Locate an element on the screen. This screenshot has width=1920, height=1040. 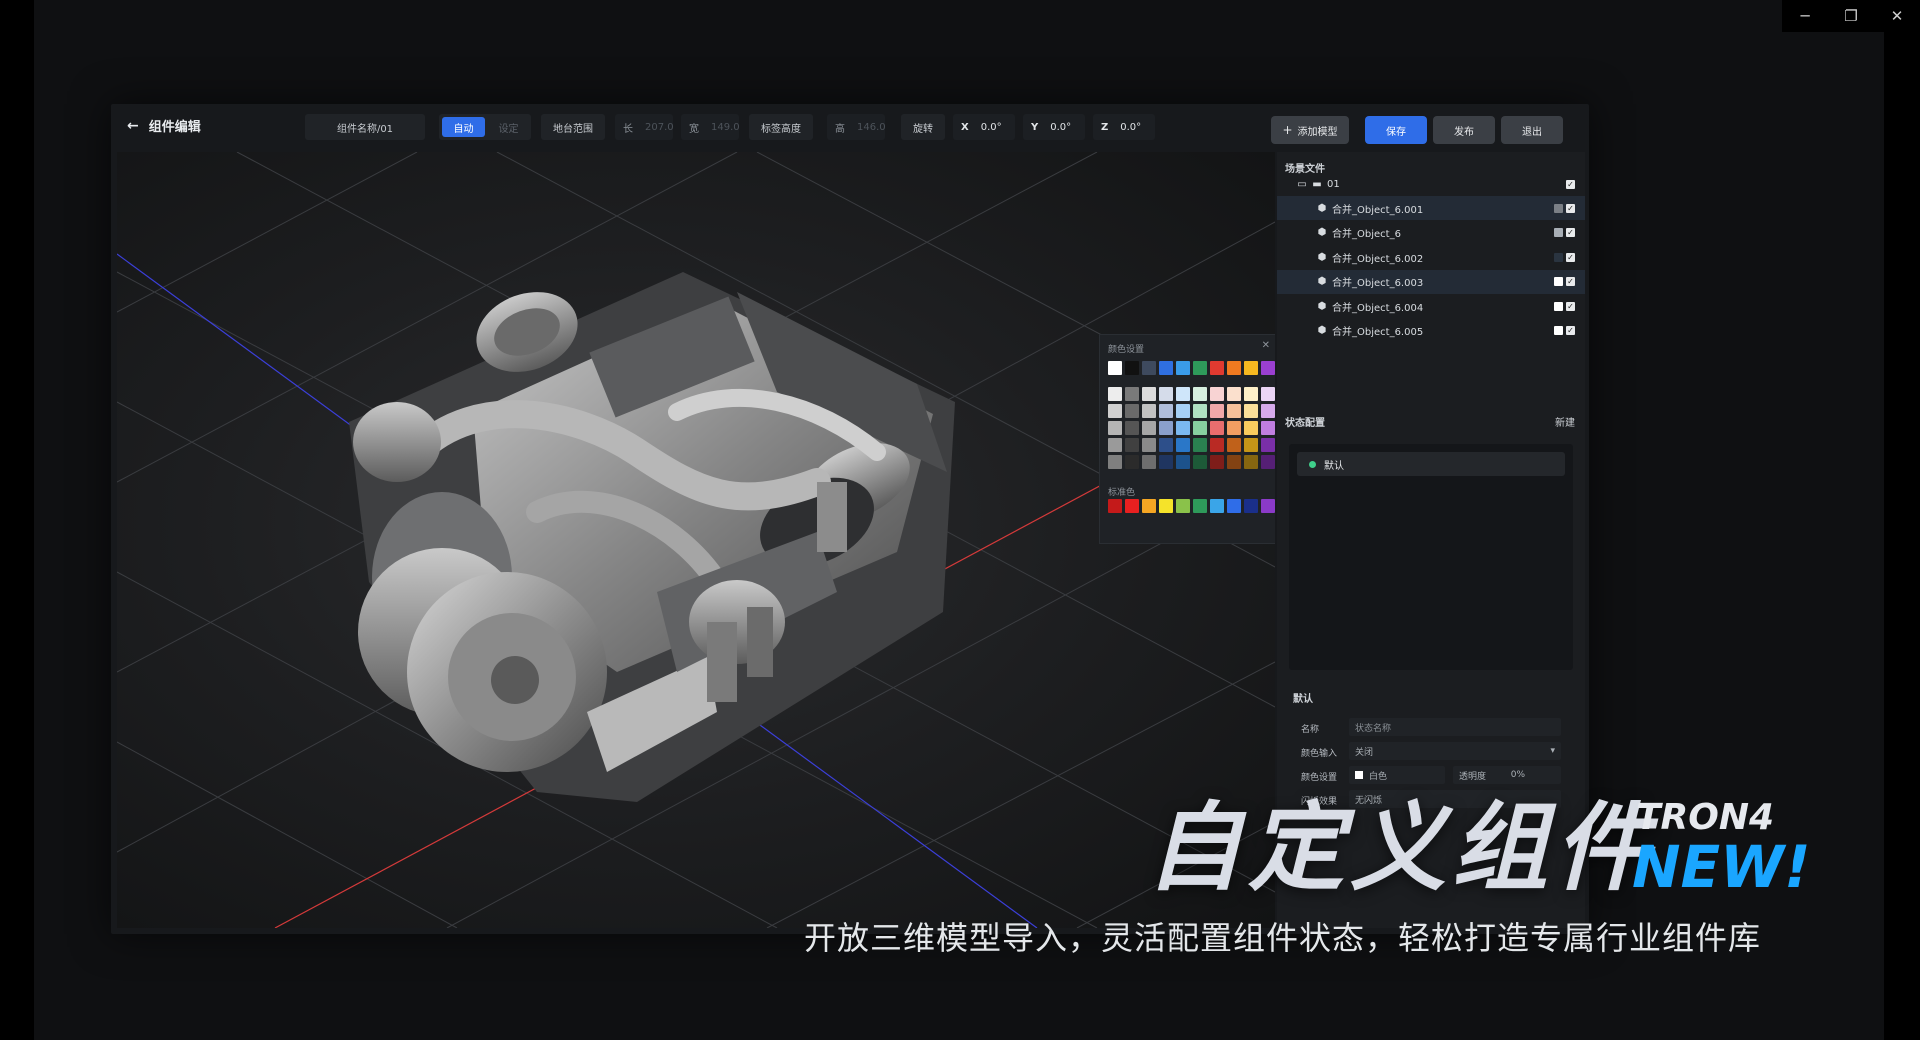
collapse-icon: ▭ is located at coordinates (1302, 184).